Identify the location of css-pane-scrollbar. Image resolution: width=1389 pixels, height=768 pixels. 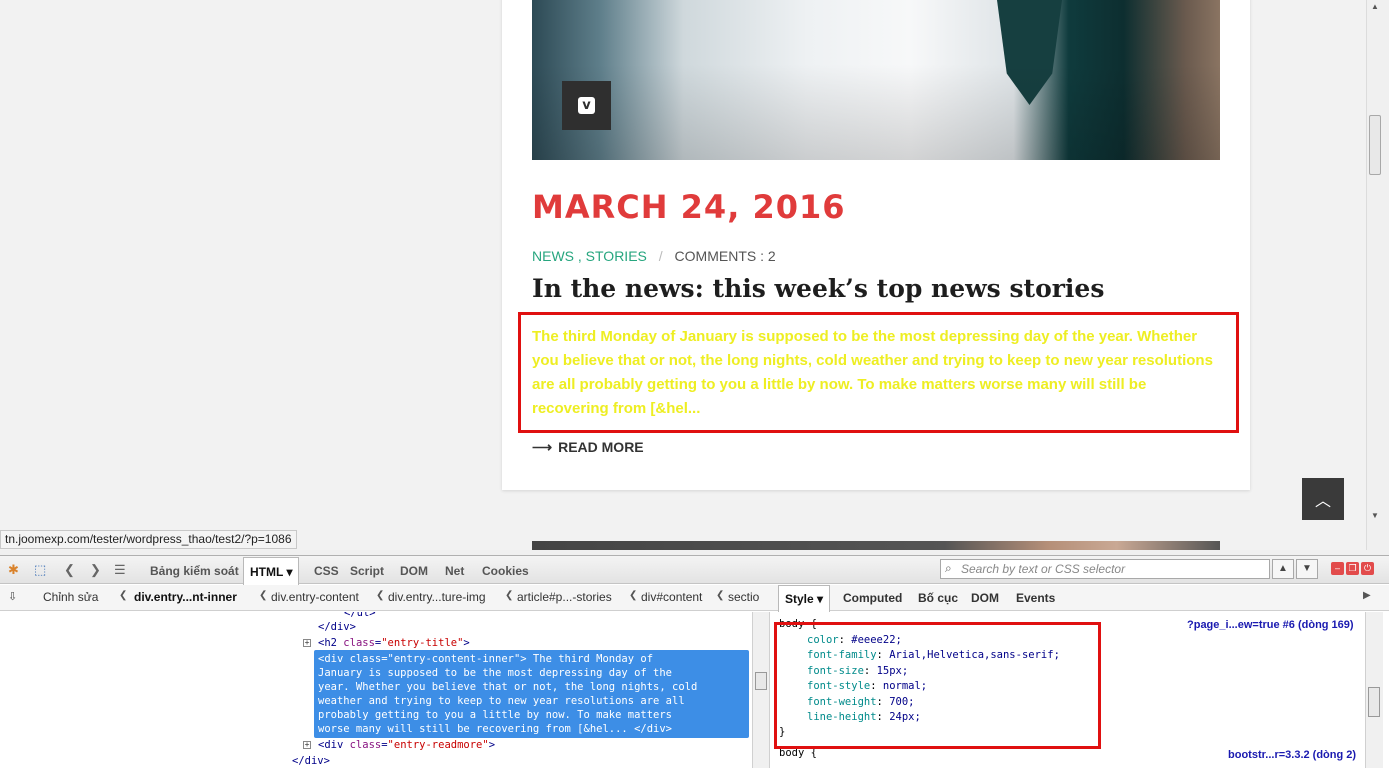
(1374, 690).